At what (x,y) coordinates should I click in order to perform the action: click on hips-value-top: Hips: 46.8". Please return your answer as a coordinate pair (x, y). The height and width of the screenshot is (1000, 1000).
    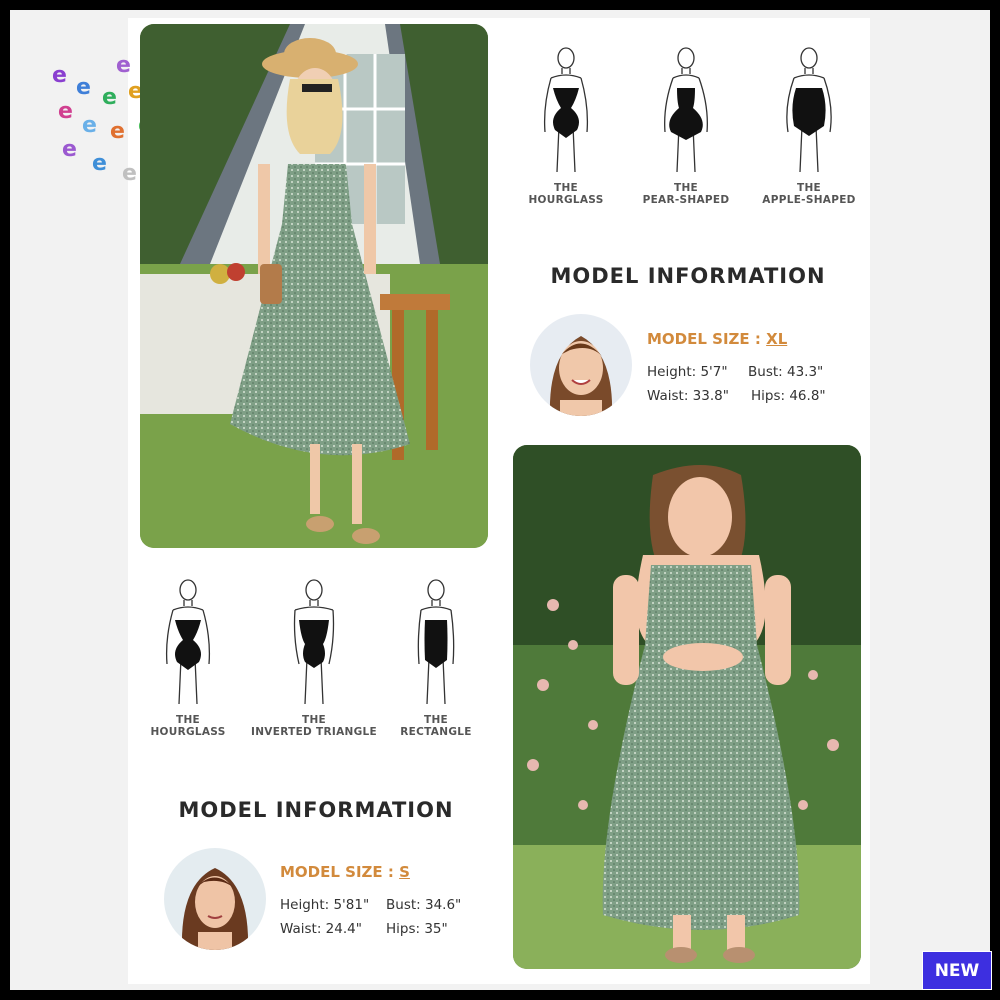
    Looking at the image, I should click on (788, 396).